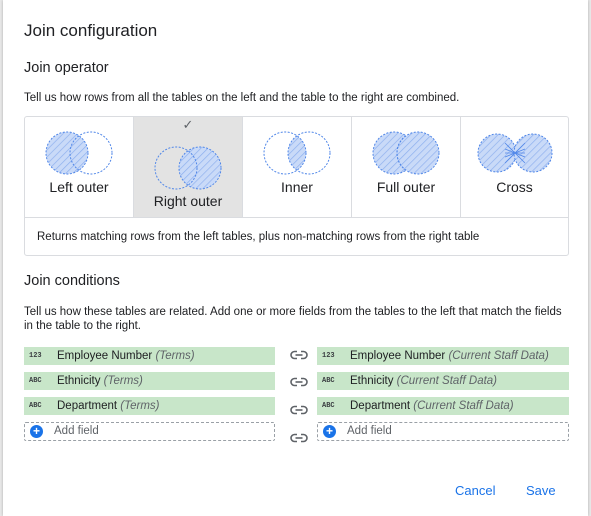 The height and width of the screenshot is (516, 591). I want to click on cross-venn-icon, so click(514, 153).